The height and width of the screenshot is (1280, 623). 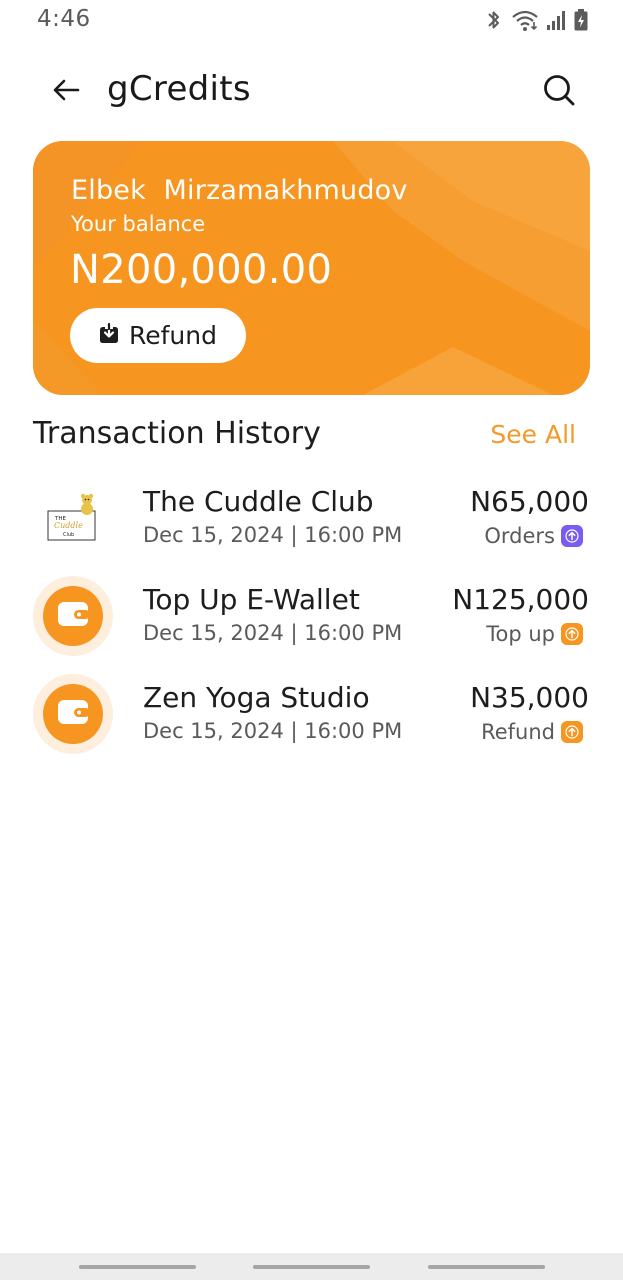 What do you see at coordinates (311, 21) in the screenshot?
I see `status-bar: 4:46` at bounding box center [311, 21].